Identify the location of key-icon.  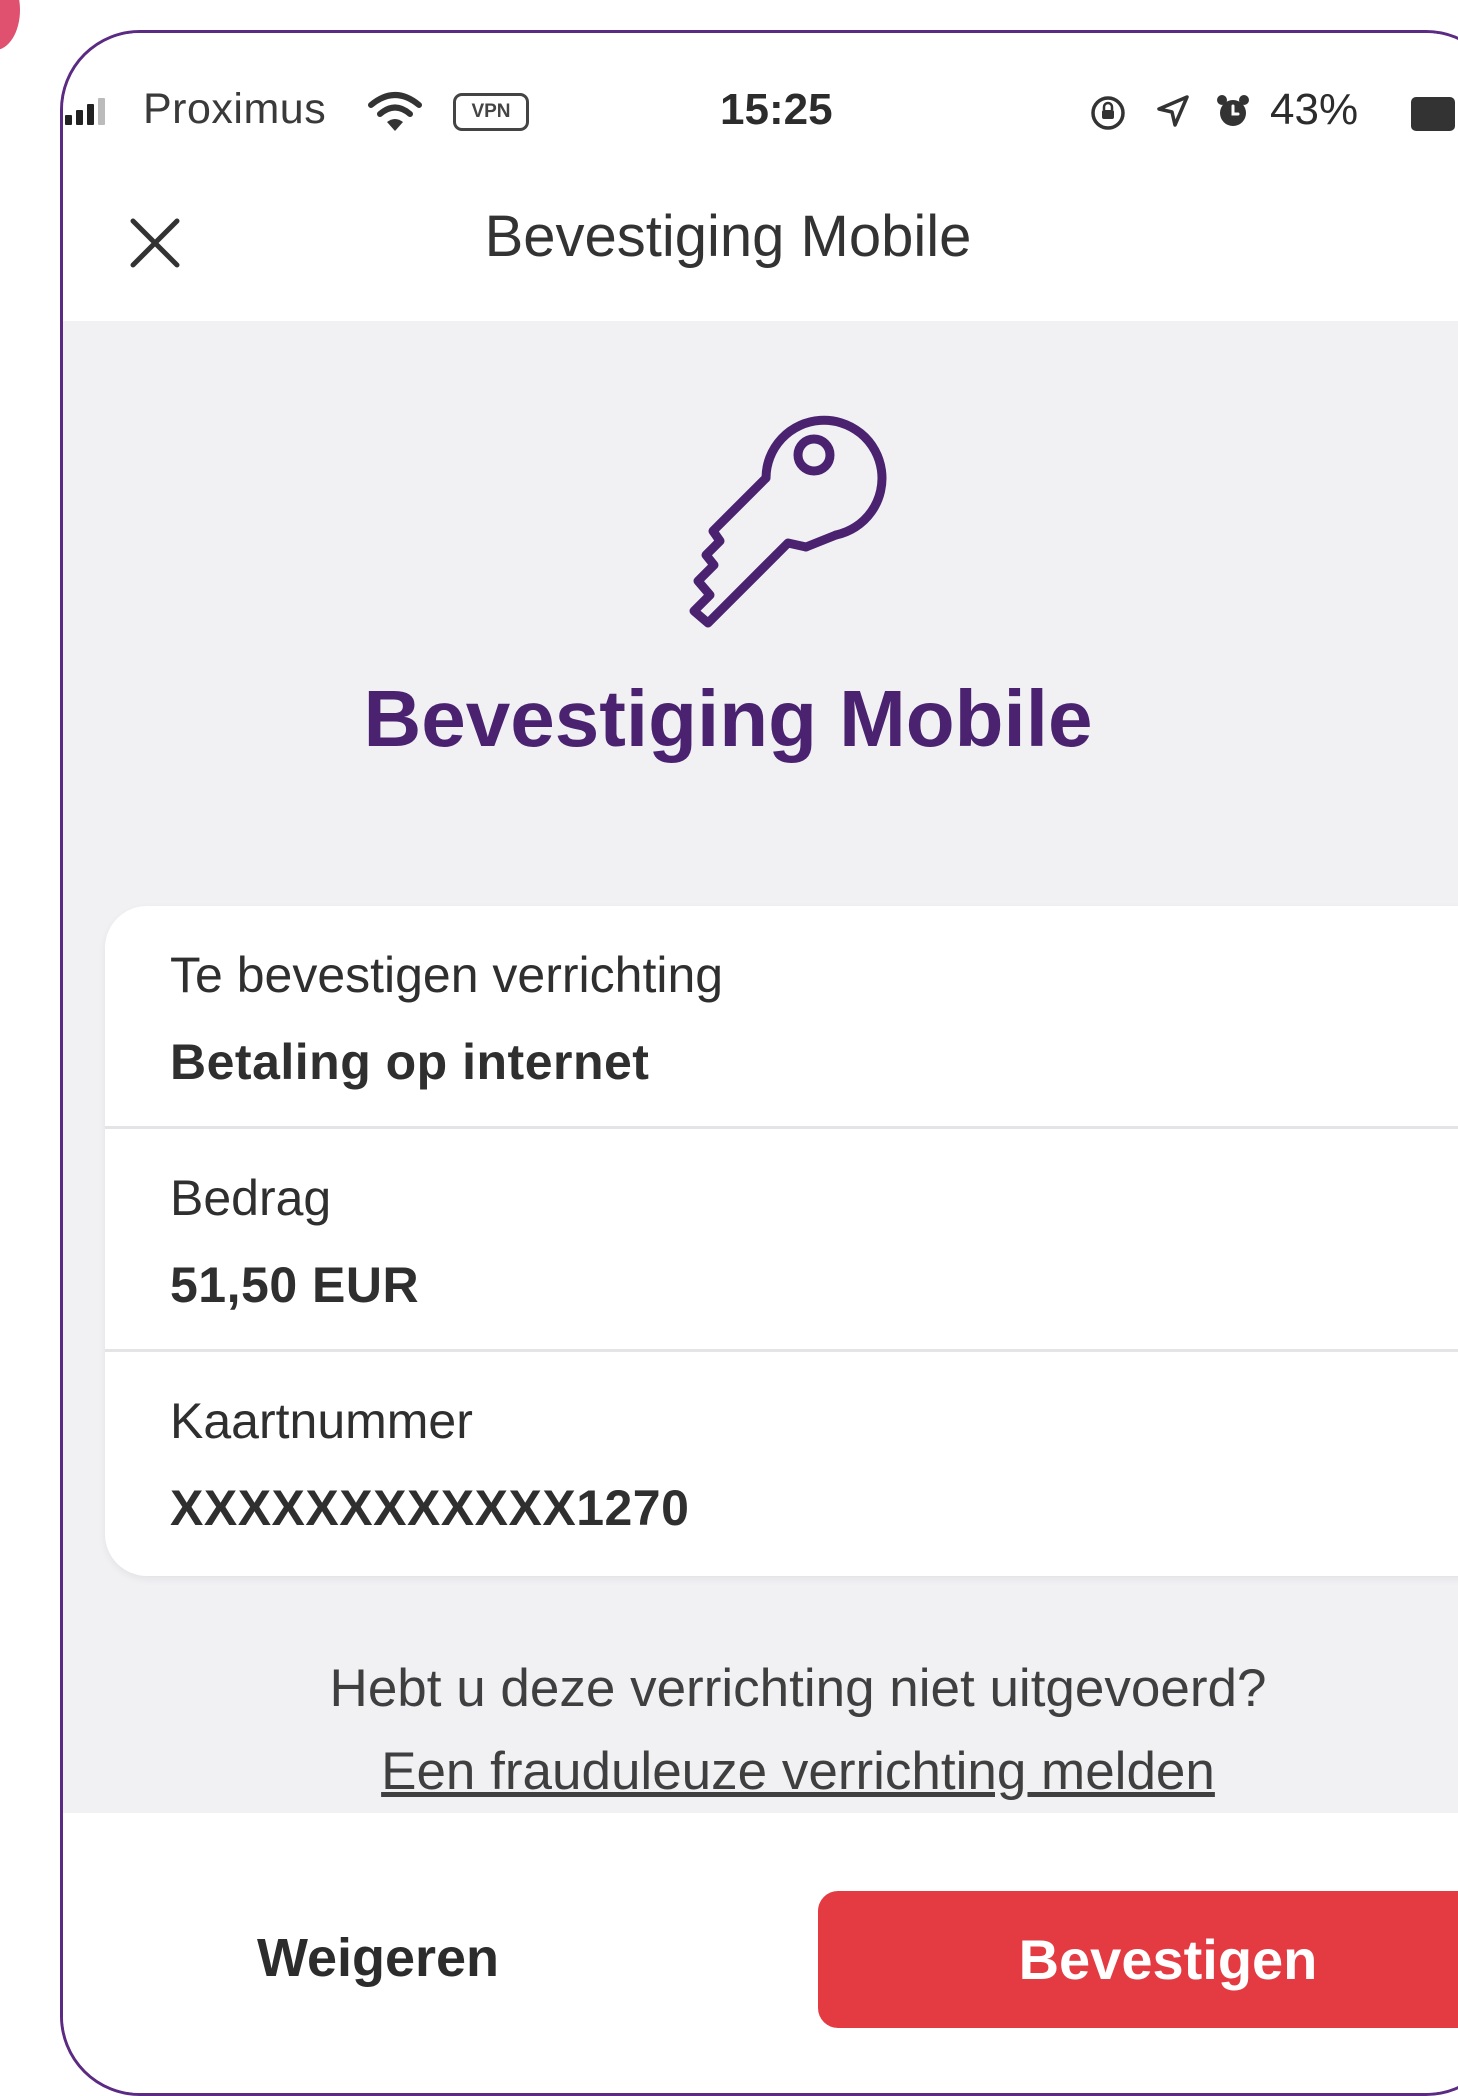
(788, 521).